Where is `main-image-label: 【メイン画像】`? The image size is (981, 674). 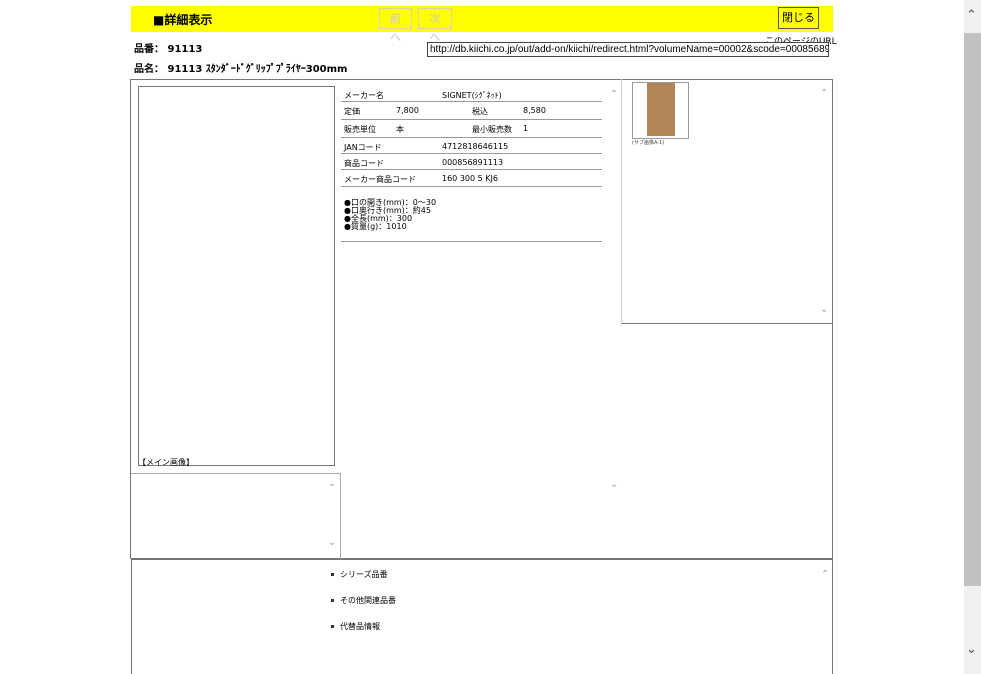
main-image-label: 【メイン画像】 is located at coordinates (166, 462).